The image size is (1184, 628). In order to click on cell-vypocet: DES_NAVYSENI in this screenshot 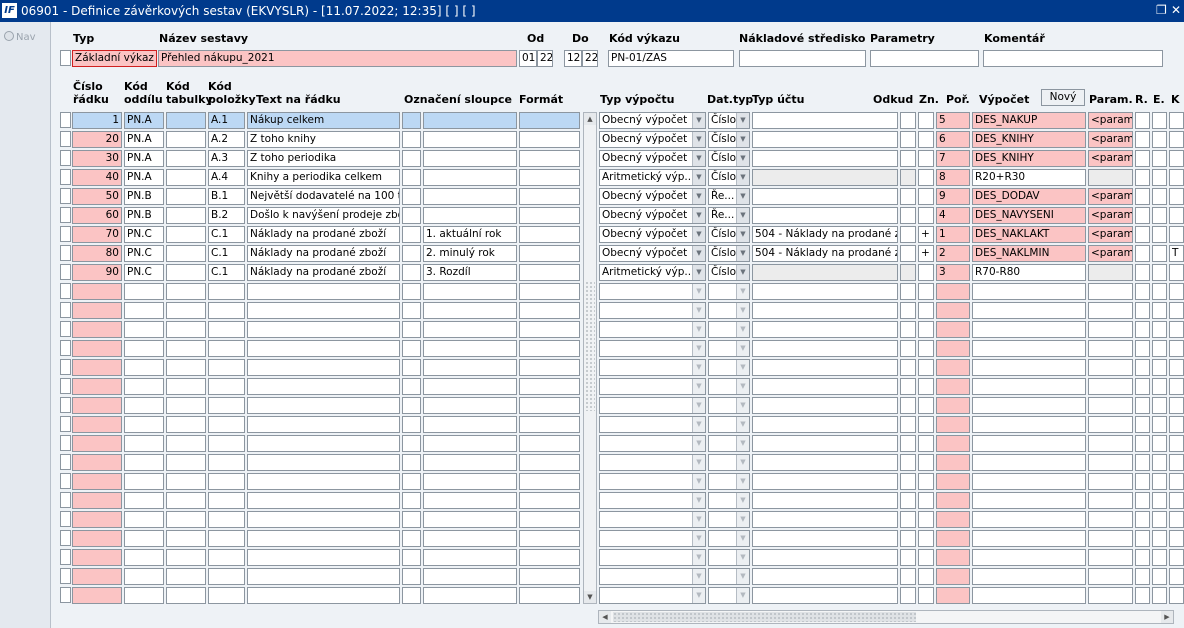, I will do `click(1029, 215)`.